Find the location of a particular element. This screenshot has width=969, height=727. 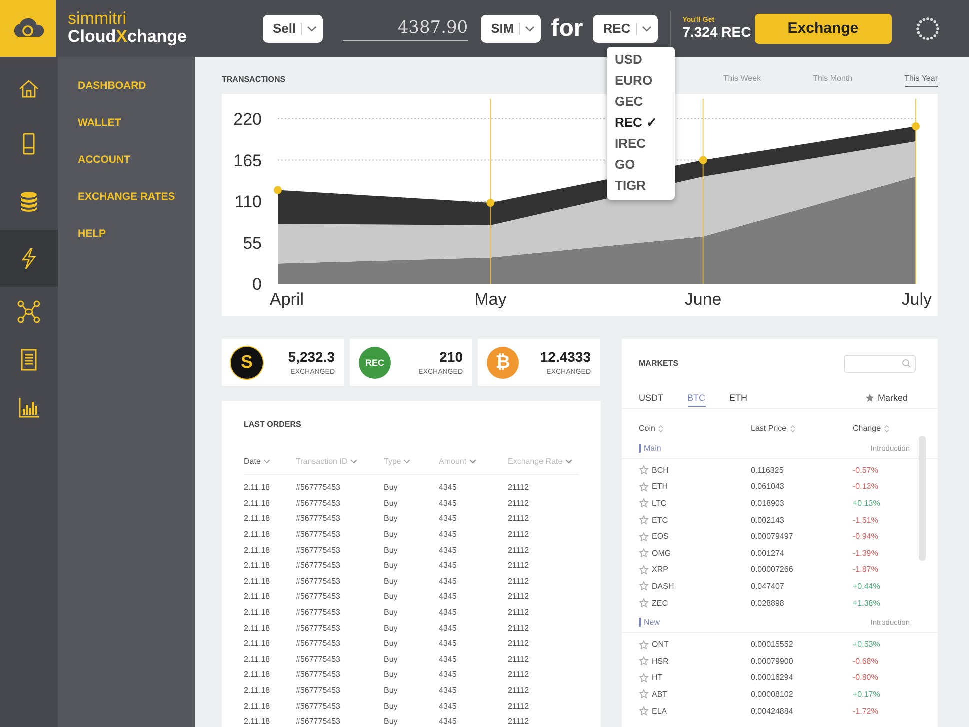

exchange-button: Exchange is located at coordinates (823, 29).